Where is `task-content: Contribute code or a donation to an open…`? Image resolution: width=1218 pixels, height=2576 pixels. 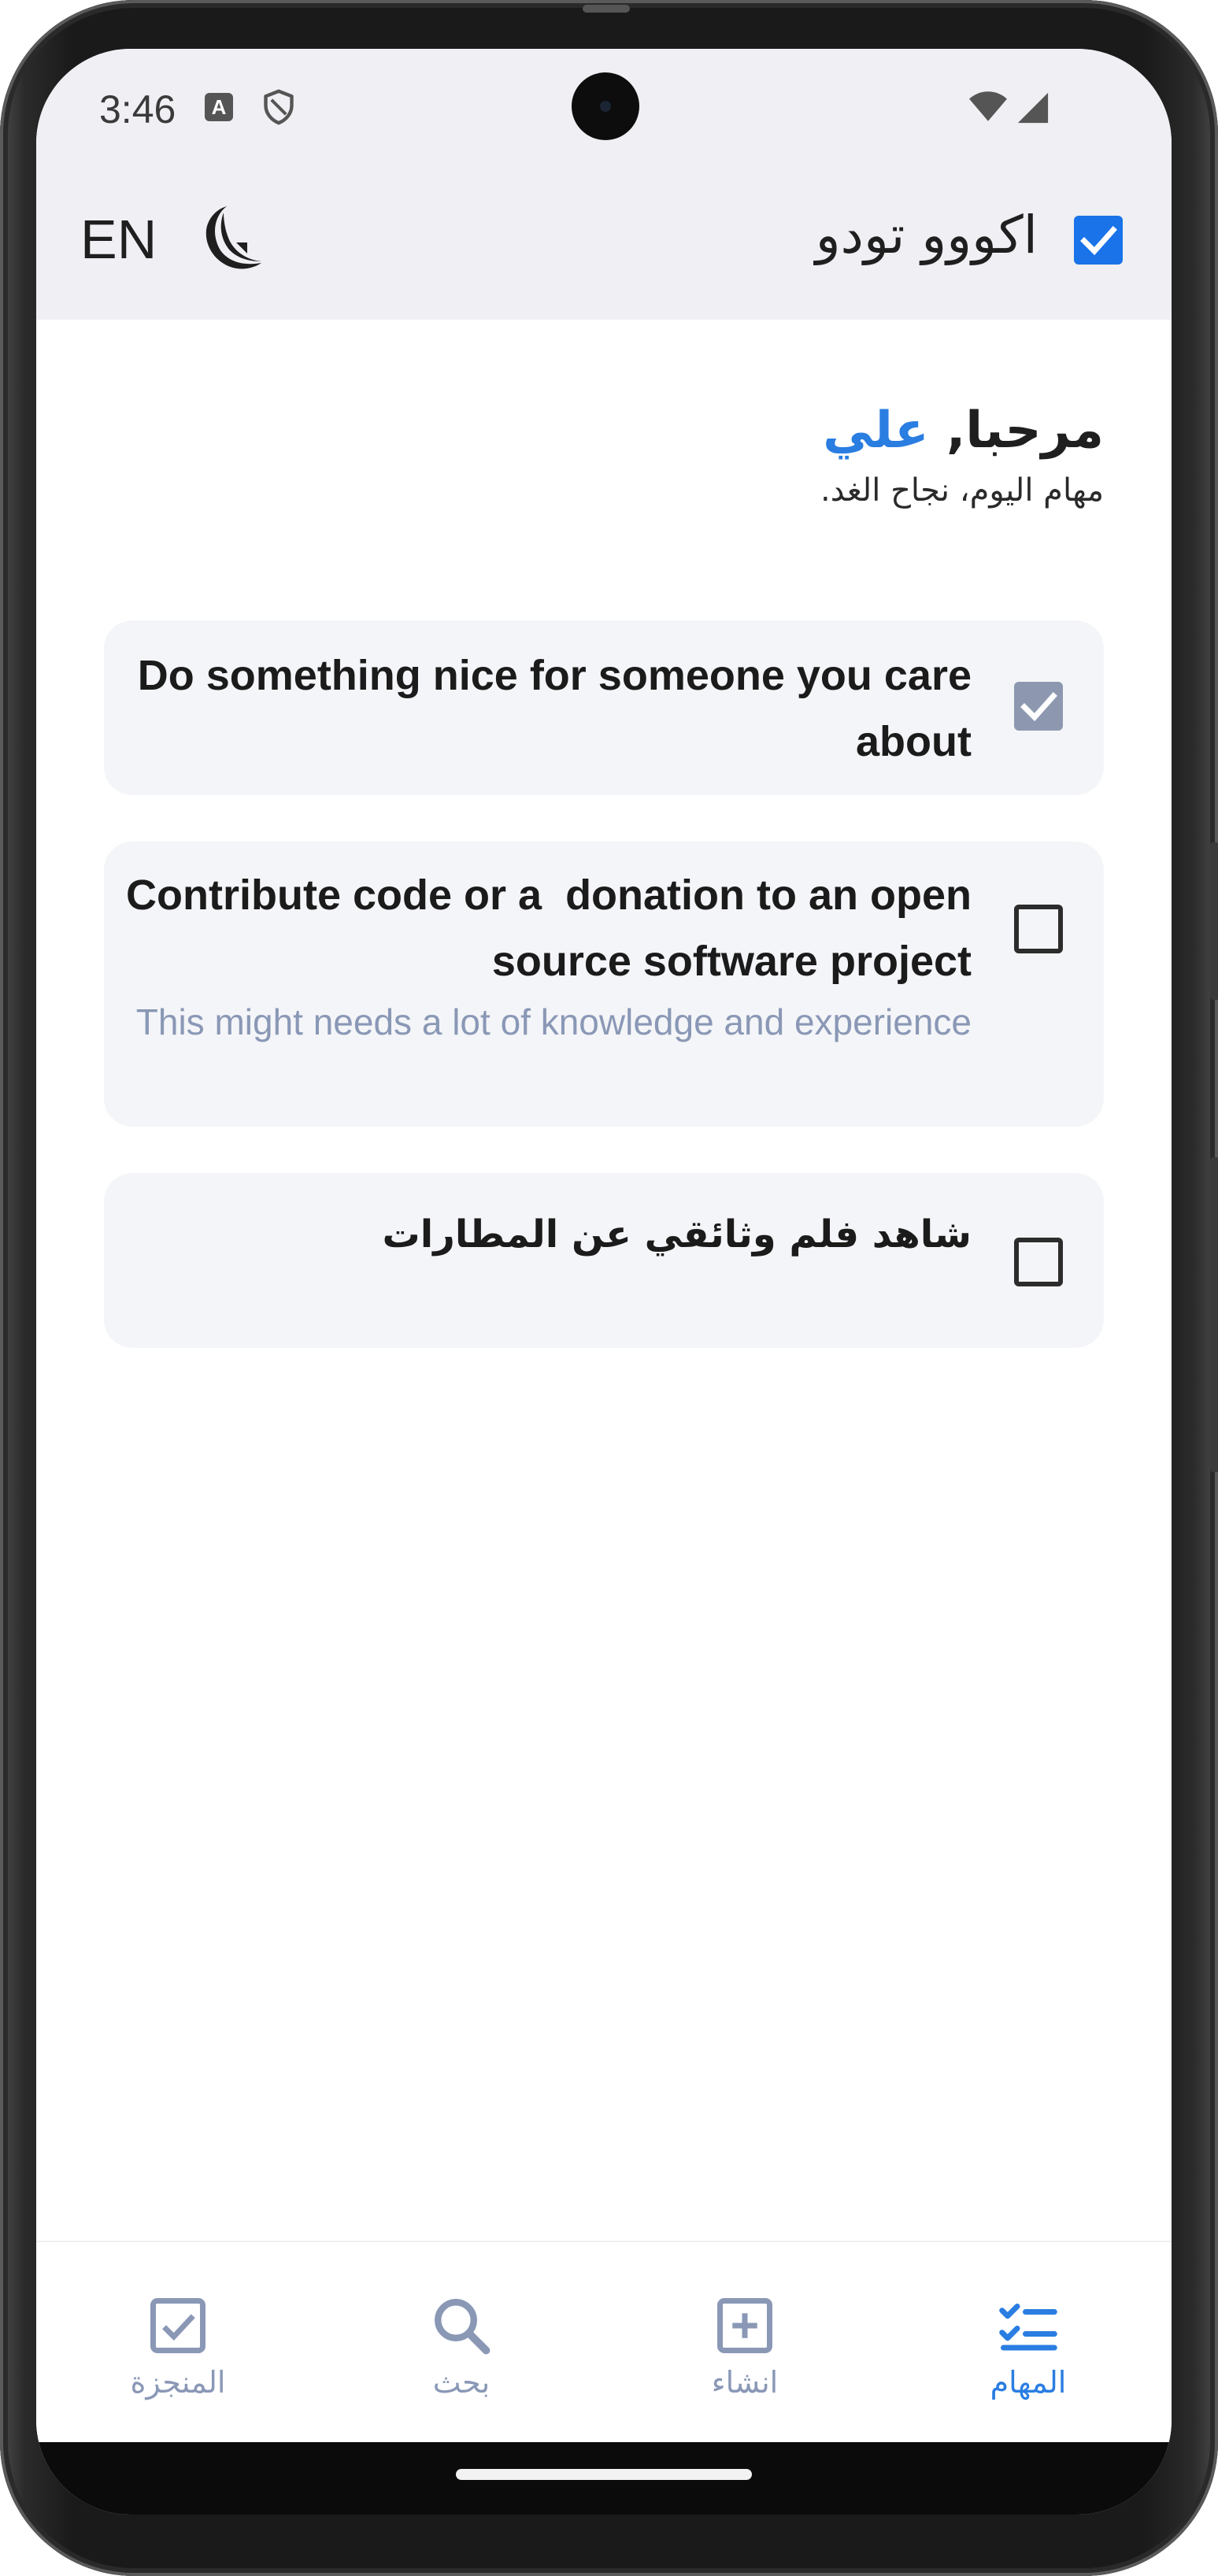
task-content: Contribute code or a donation to an open… is located at coordinates (546, 955).